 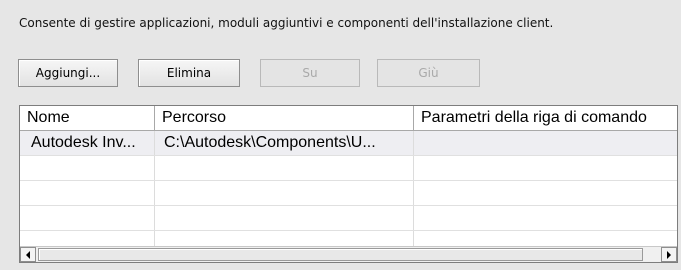 What do you see at coordinates (428, 73) in the screenshot?
I see `move-down-button: Giù` at bounding box center [428, 73].